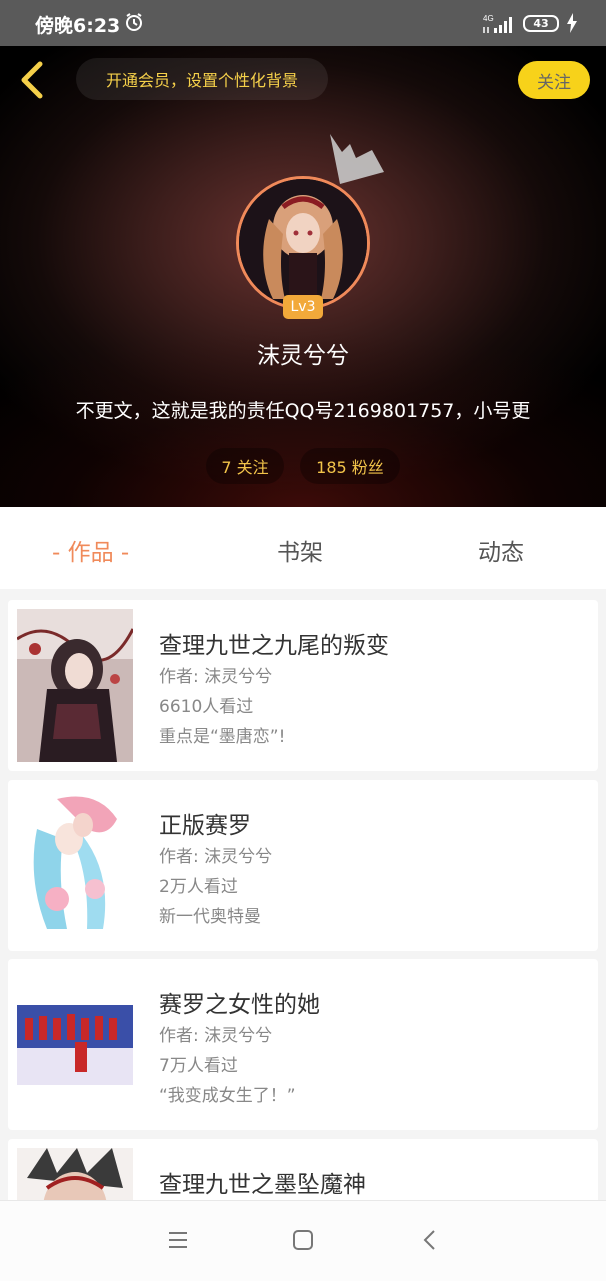 The width and height of the screenshot is (606, 1281). Describe the element at coordinates (274, 646) in the screenshot. I see `work-title: 查理九世之九尾的叛变` at that location.